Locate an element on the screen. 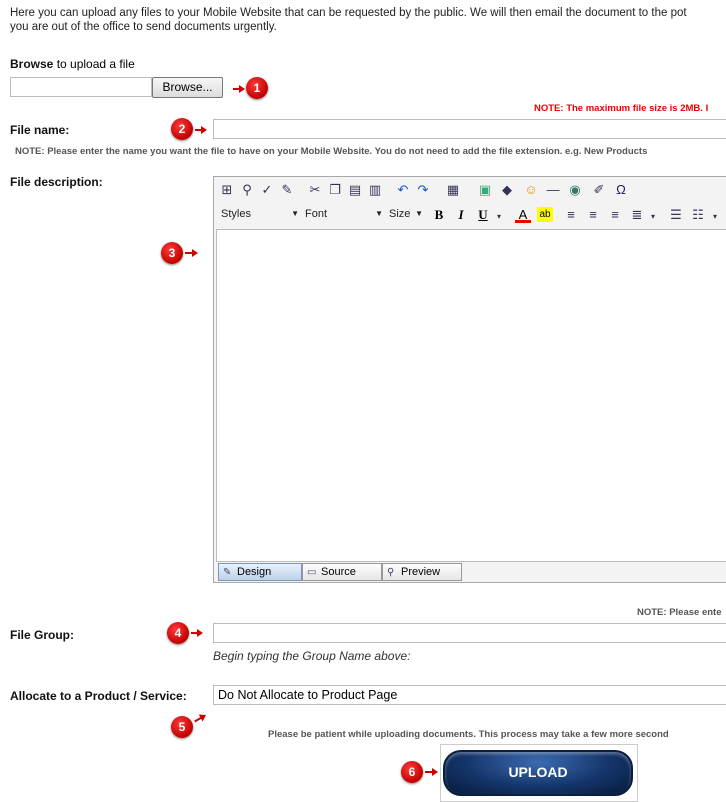 Image resolution: width=726 pixels, height=802 pixels. allocate-label: Allocate to a Product / Service: is located at coordinates (98, 696).